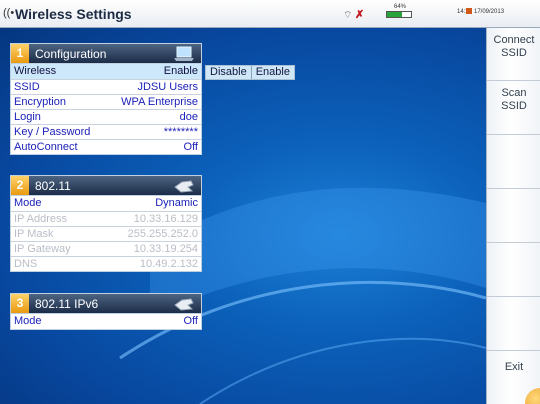 The width and height of the screenshot is (540, 404). Describe the element at coordinates (168, 264) in the screenshot. I see `row-value: 10.49.2.132` at that location.